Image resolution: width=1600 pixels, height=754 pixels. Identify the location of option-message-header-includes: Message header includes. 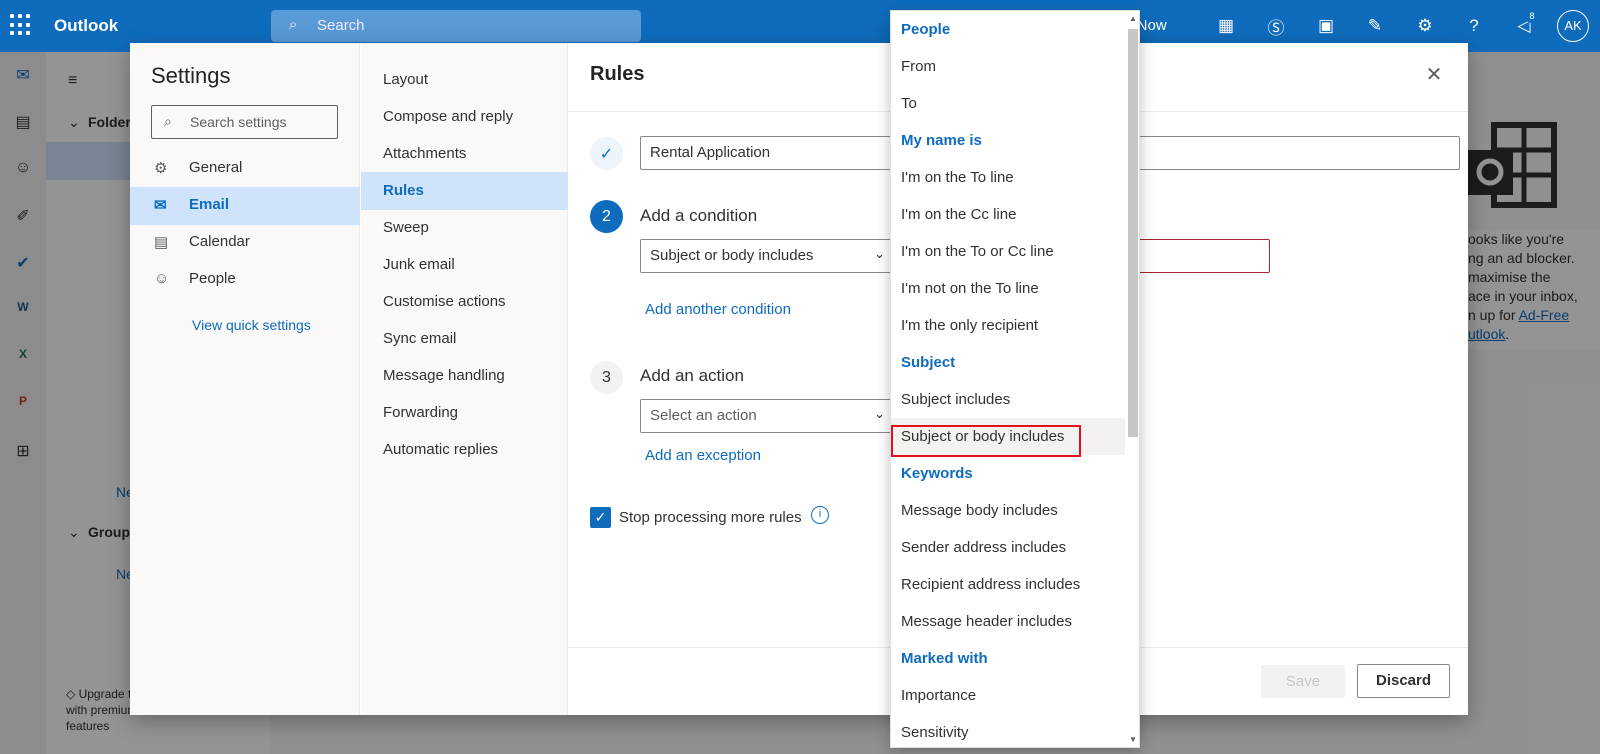
(1008, 621).